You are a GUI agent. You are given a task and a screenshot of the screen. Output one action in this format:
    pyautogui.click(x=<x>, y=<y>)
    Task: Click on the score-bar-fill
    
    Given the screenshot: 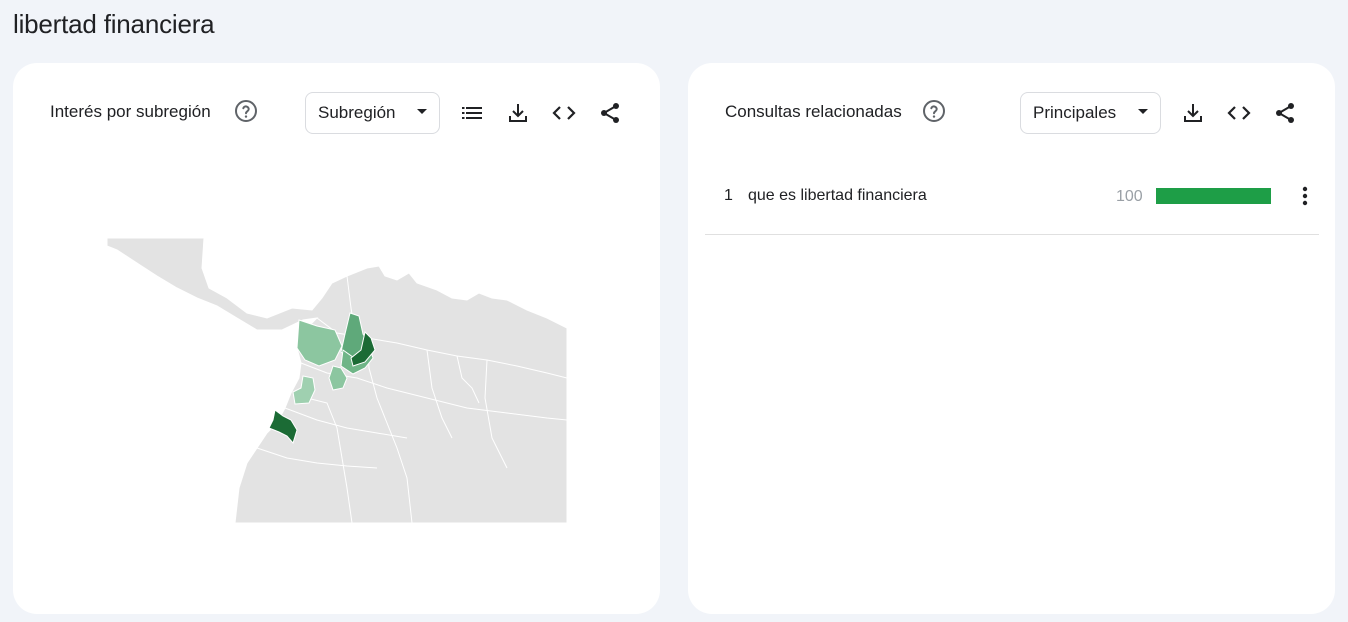 What is the action you would take?
    pyautogui.click(x=1213, y=196)
    